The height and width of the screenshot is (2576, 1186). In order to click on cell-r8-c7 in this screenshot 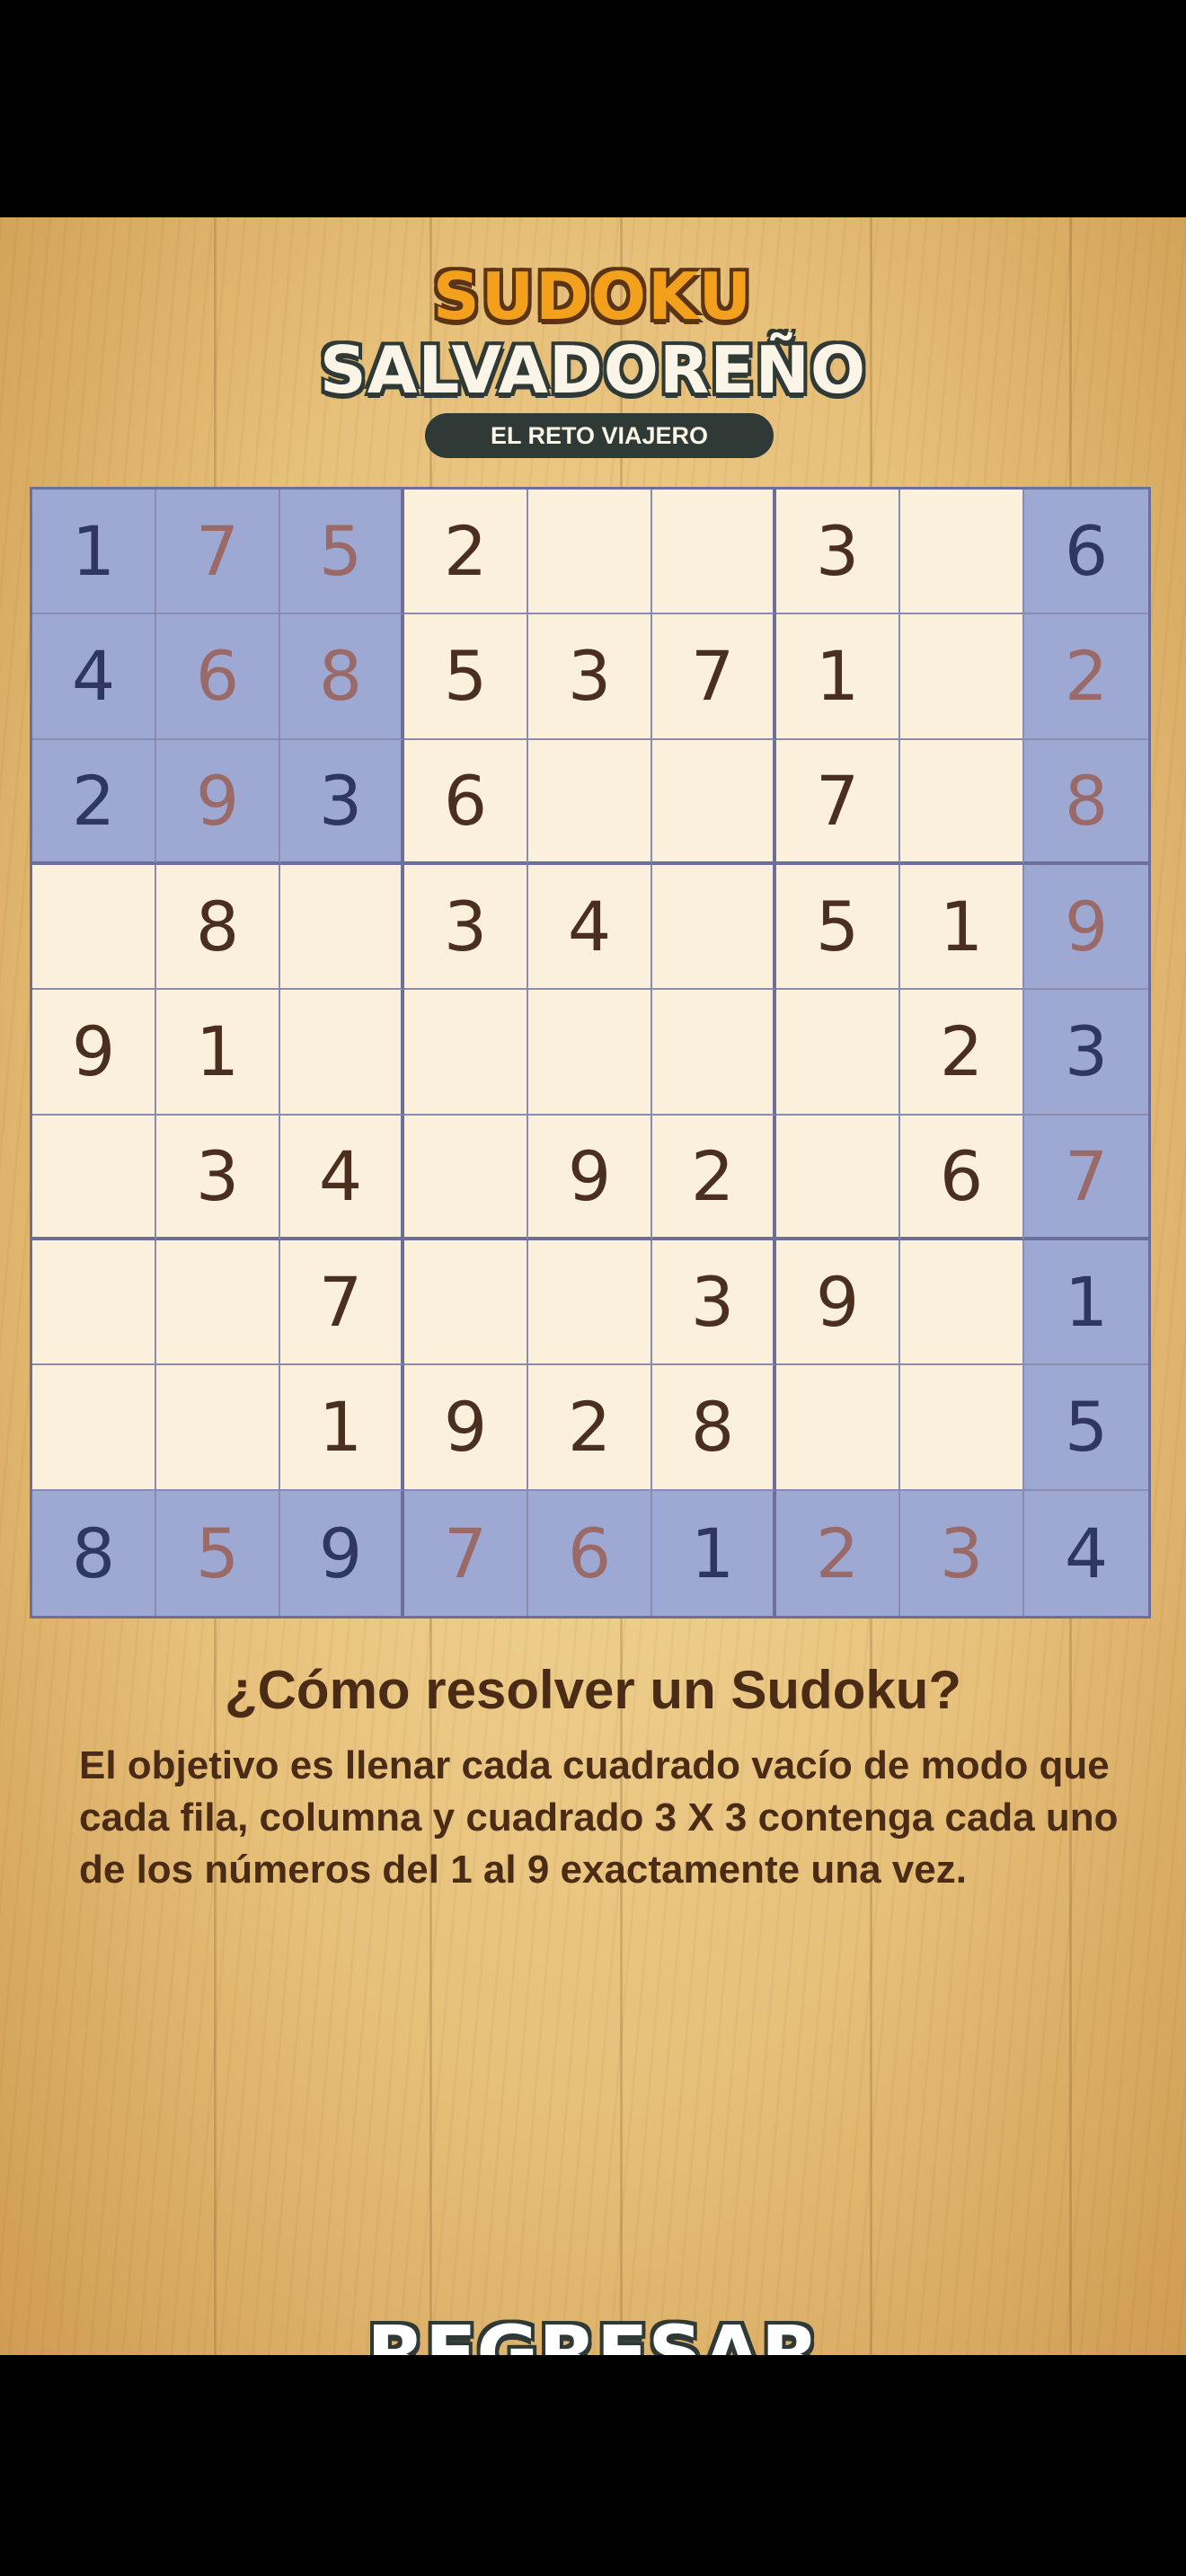, I will do `click(838, 1428)`.